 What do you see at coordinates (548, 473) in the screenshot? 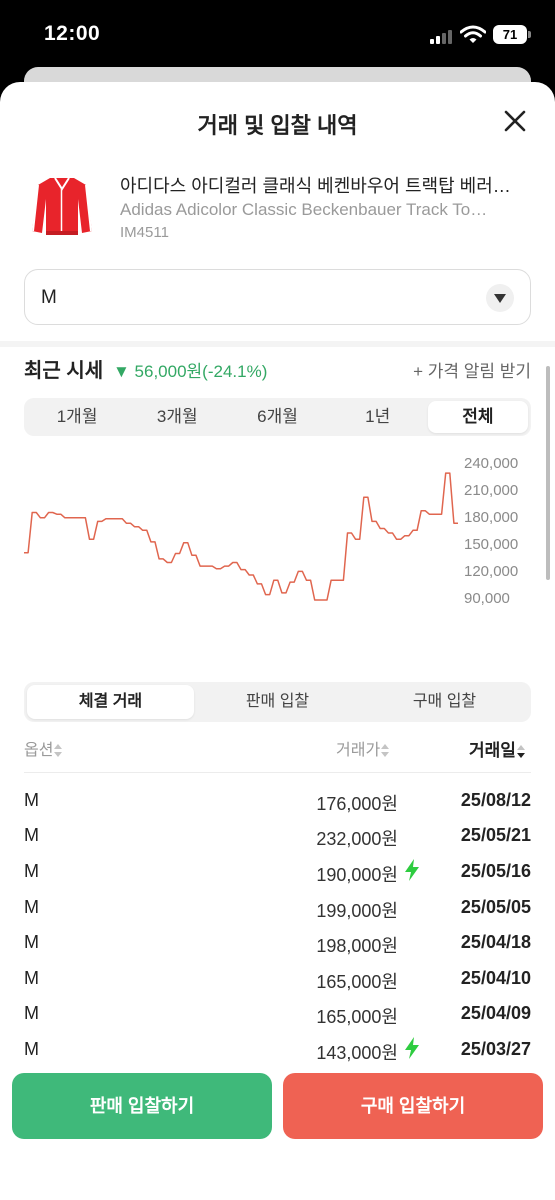
I see `scrollbar` at bounding box center [548, 473].